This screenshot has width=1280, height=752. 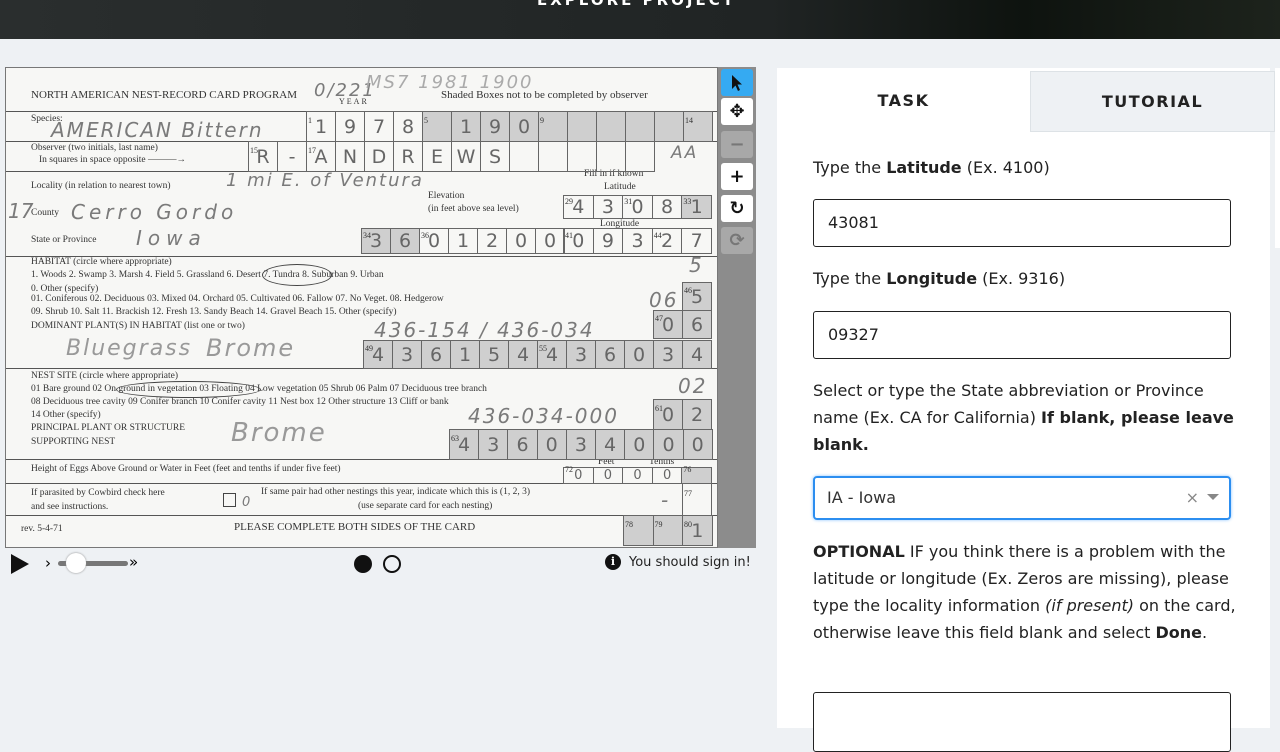 What do you see at coordinates (101, 262) in the screenshot?
I see `habitat-label: HABITAT (circle where appropriate)` at bounding box center [101, 262].